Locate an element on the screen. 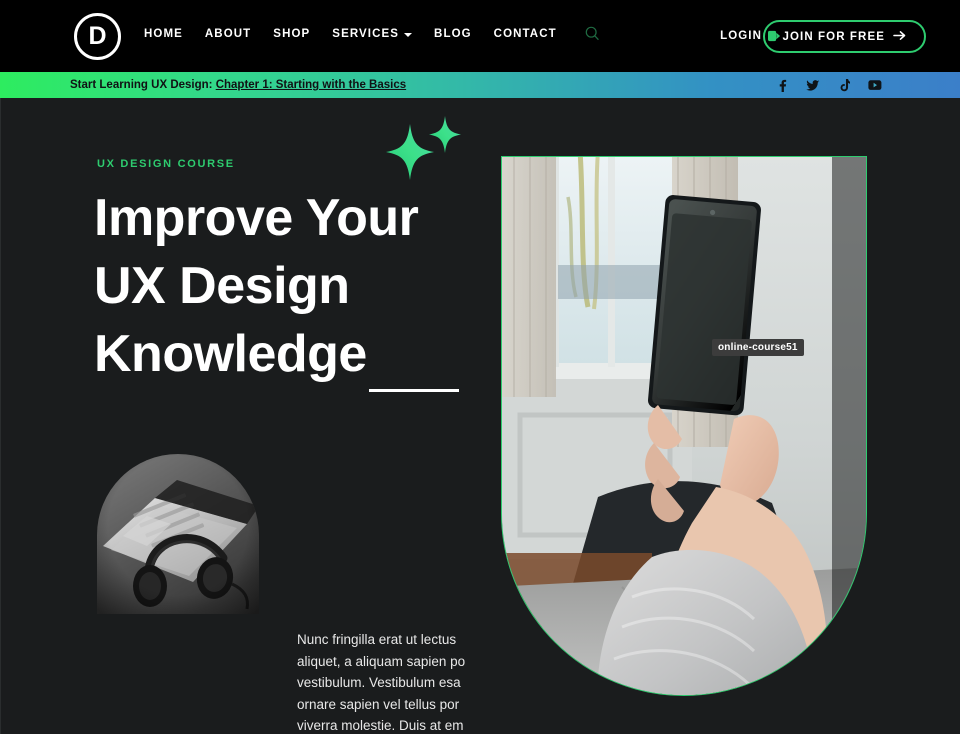 Image resolution: width=960 pixels, height=734 pixels. announcement-bar: Start Learning UX Design: Chapter 1 is located at coordinates (480, 85).